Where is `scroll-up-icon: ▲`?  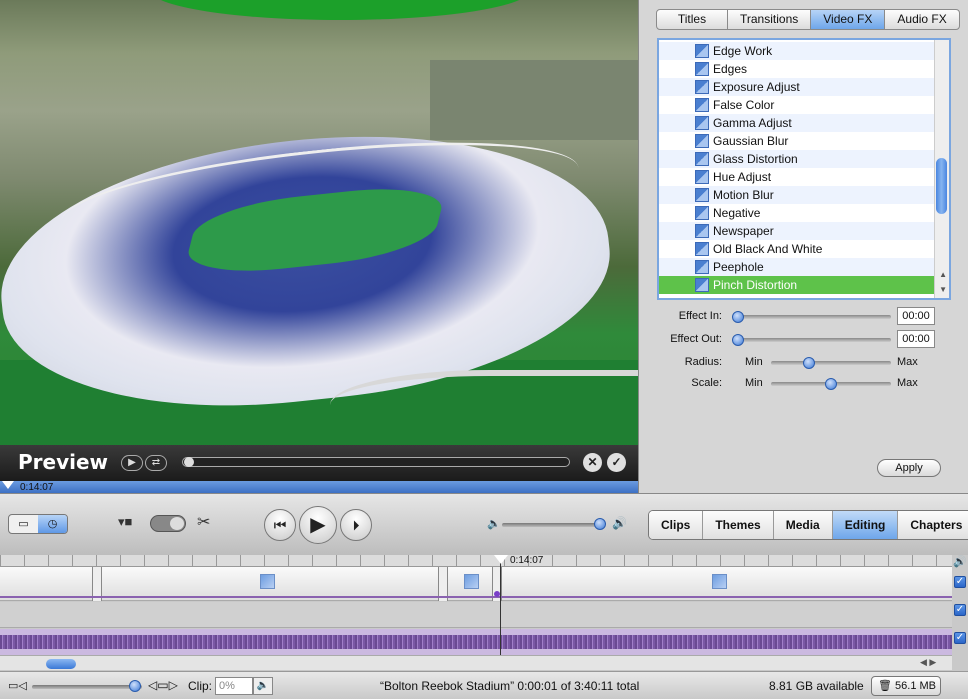
scroll-up-icon: ▲ is located at coordinates (943, 274).